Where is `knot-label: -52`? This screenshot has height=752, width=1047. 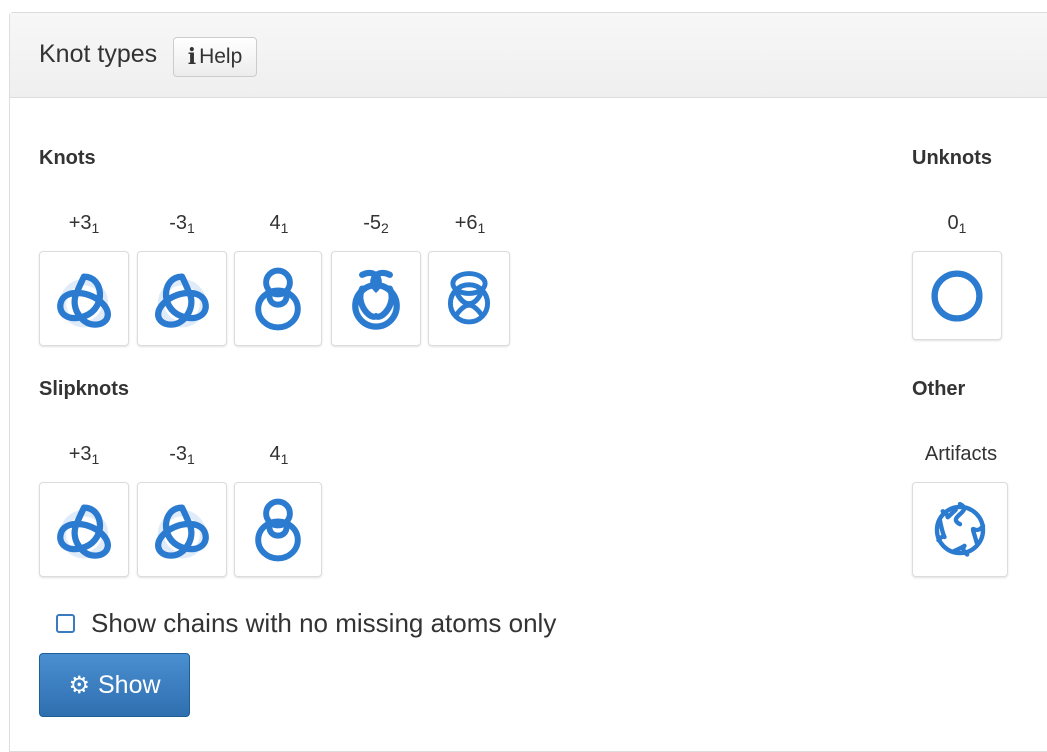
knot-label: -52 is located at coordinates (376, 224).